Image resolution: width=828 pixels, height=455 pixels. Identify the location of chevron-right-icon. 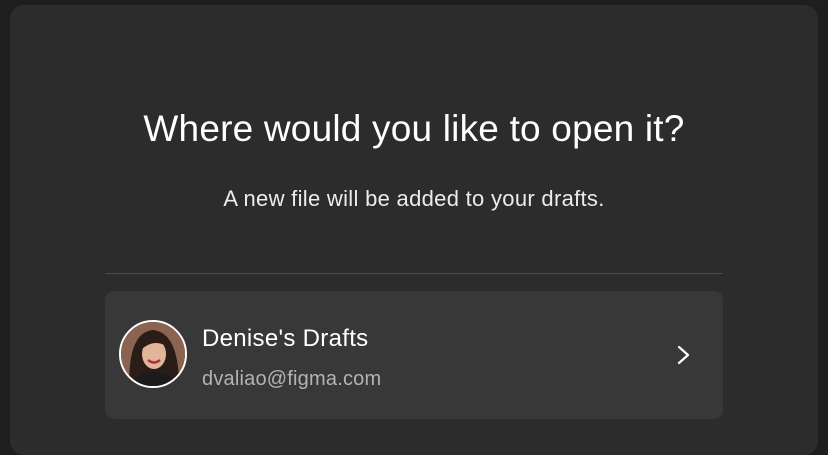
(683, 355).